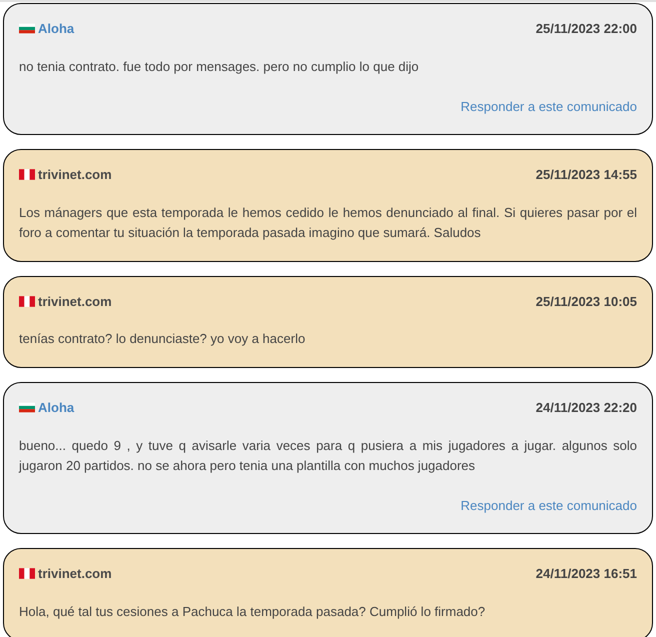  What do you see at coordinates (586, 408) in the screenshot?
I see `message-date: 24/11/2023 22:20` at bounding box center [586, 408].